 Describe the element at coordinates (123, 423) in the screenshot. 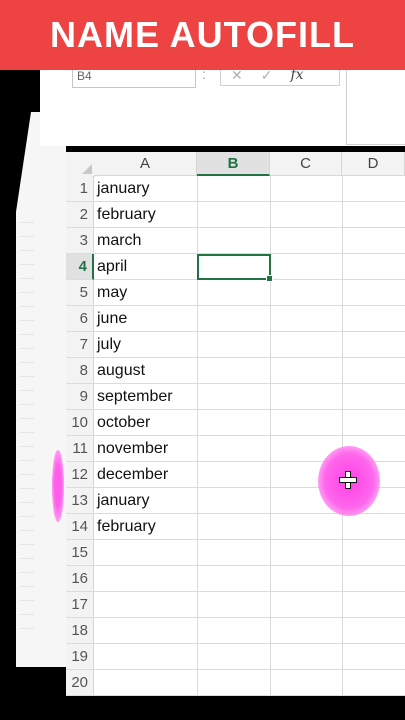

I see `cell-a10: october` at that location.